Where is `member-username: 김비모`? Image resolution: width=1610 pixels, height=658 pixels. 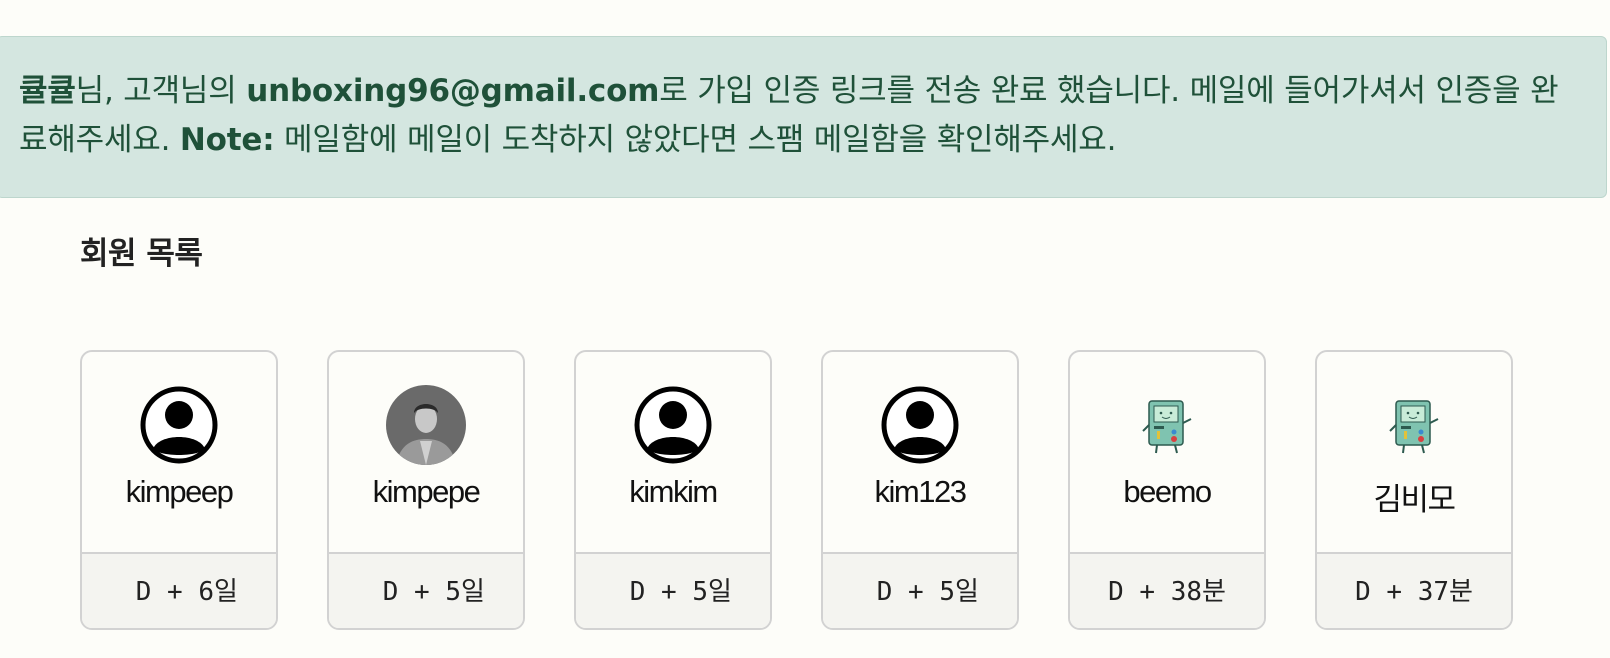 member-username: 김비모 is located at coordinates (1414, 499).